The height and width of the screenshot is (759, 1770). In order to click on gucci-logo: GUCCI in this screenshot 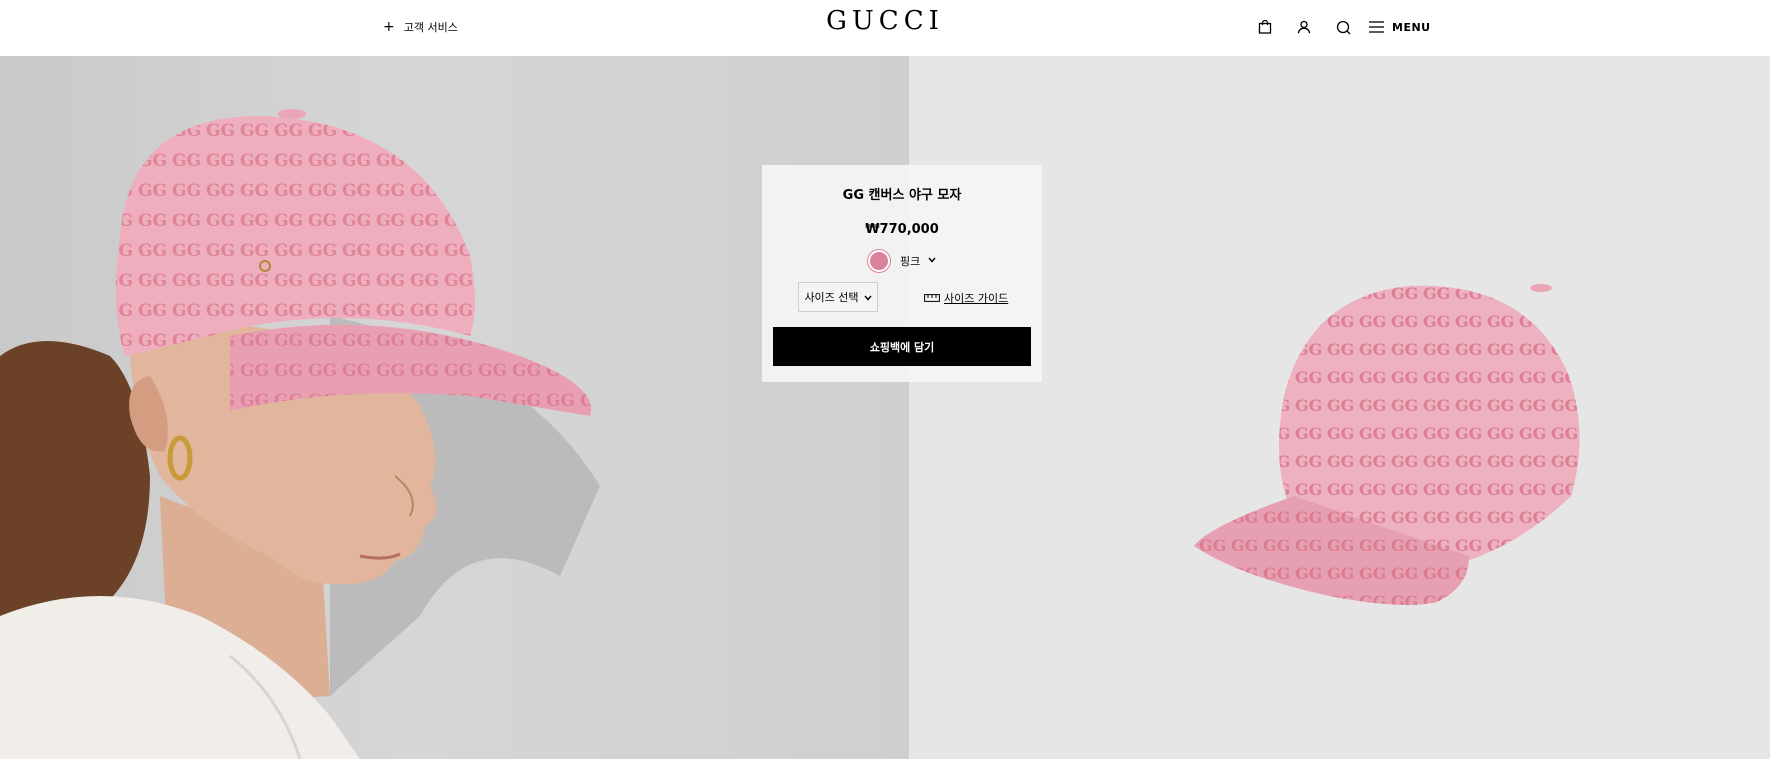, I will do `click(885, 21)`.